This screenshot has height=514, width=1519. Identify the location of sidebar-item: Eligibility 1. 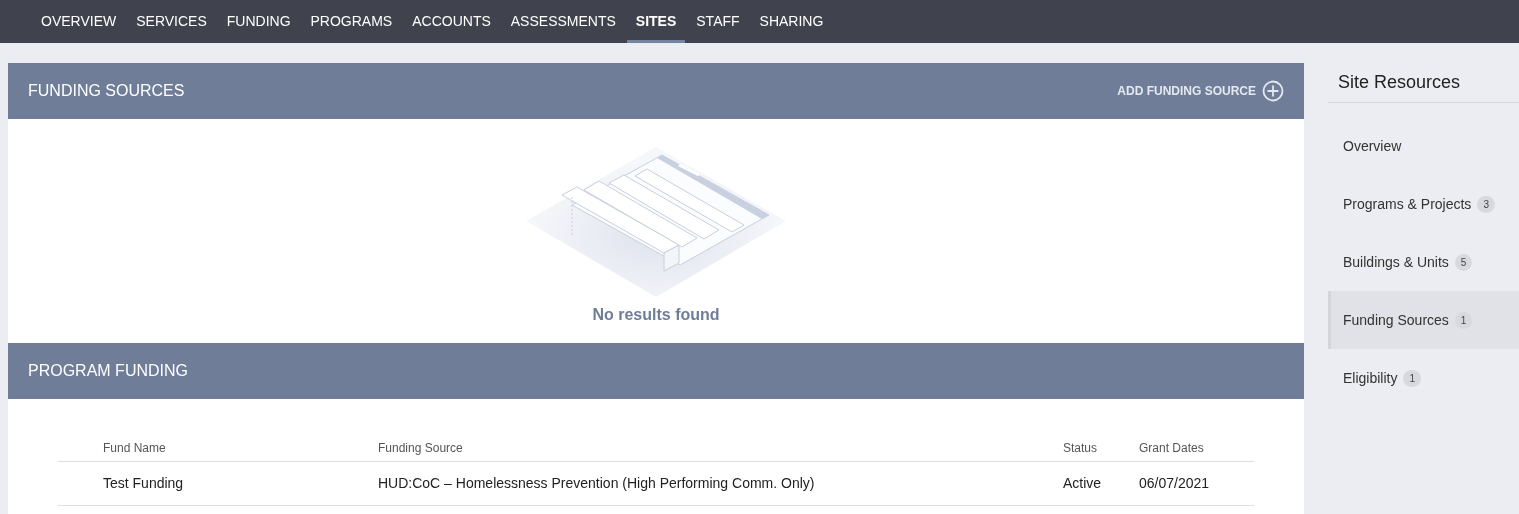
(1423, 378).